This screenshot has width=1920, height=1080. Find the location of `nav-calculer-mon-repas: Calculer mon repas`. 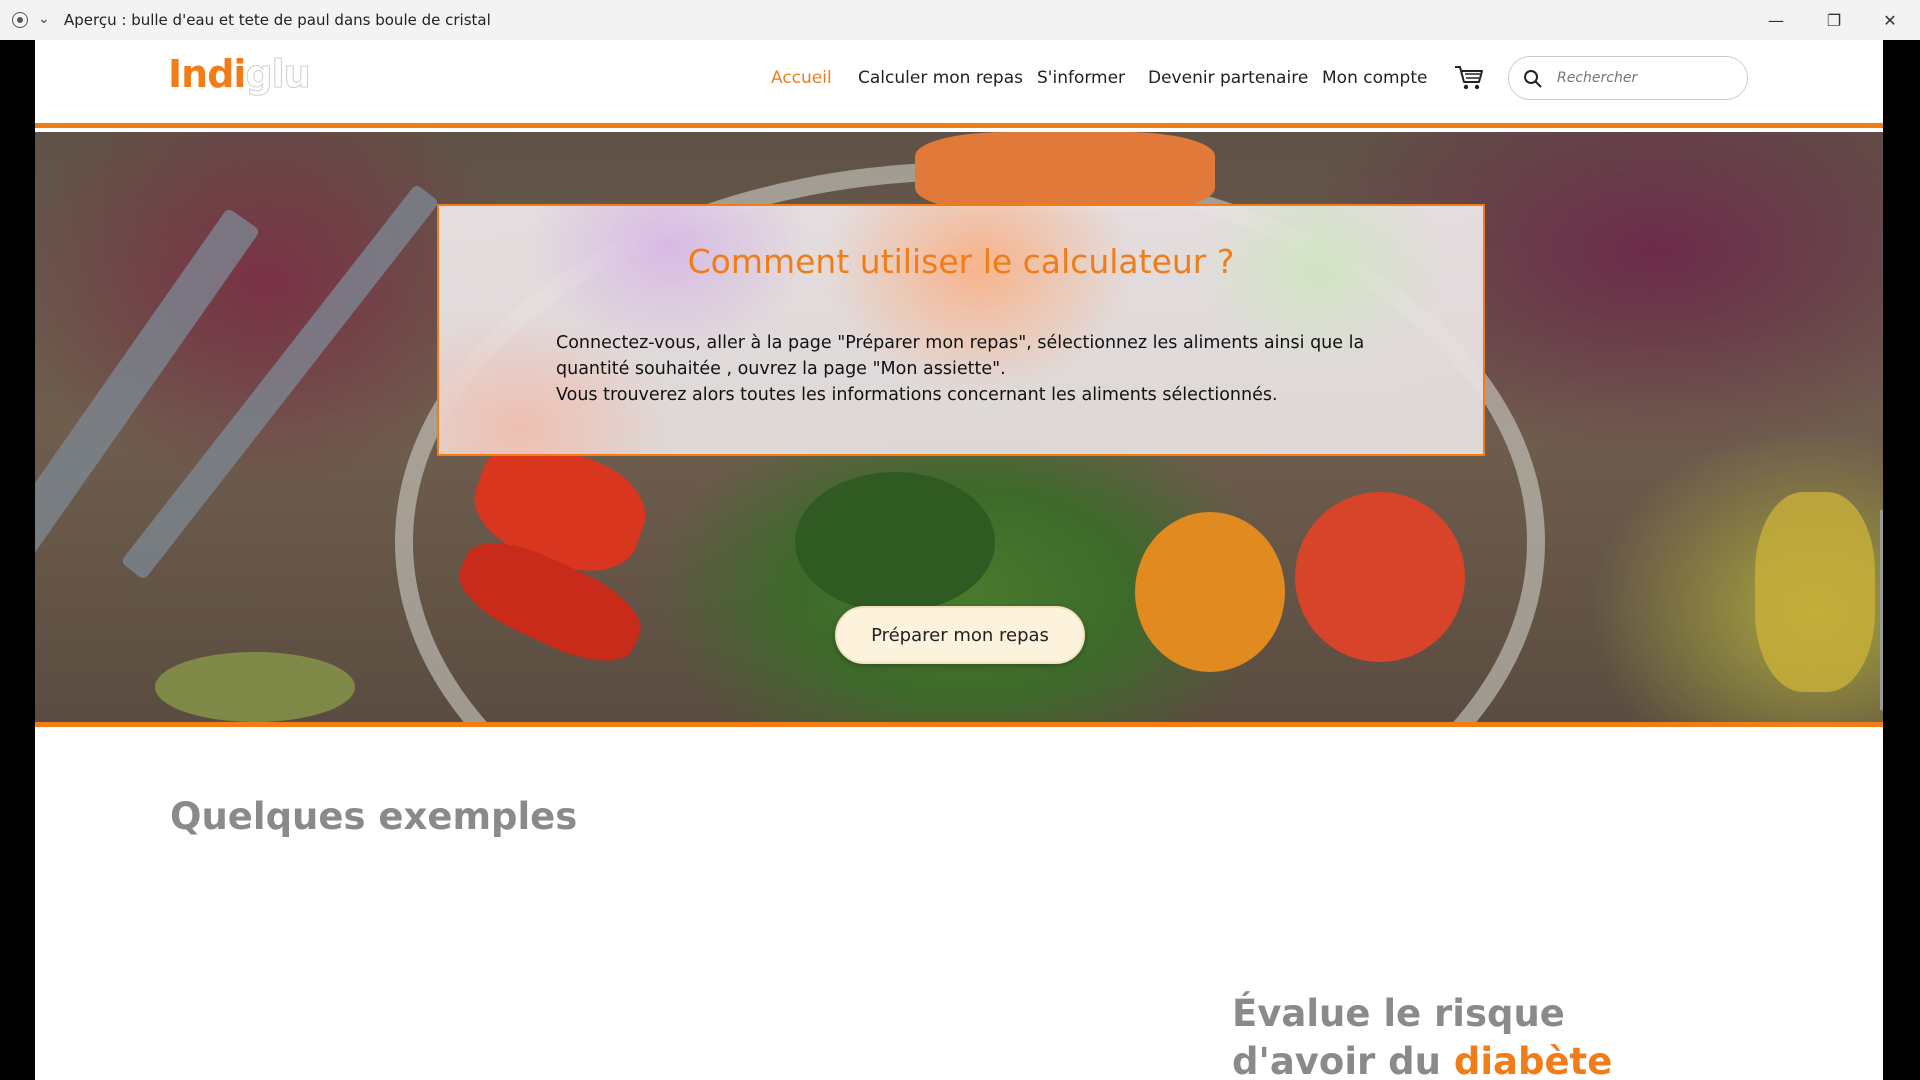

nav-calculer-mon-repas: Calculer mon repas is located at coordinates (940, 78).